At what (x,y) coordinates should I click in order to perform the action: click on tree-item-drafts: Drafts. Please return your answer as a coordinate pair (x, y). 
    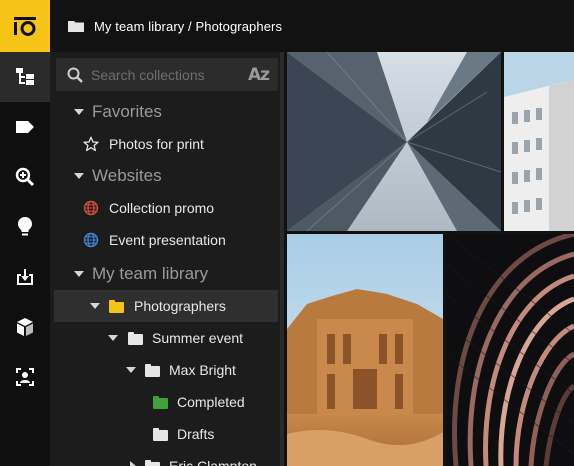
    Looking at the image, I should click on (167, 434).